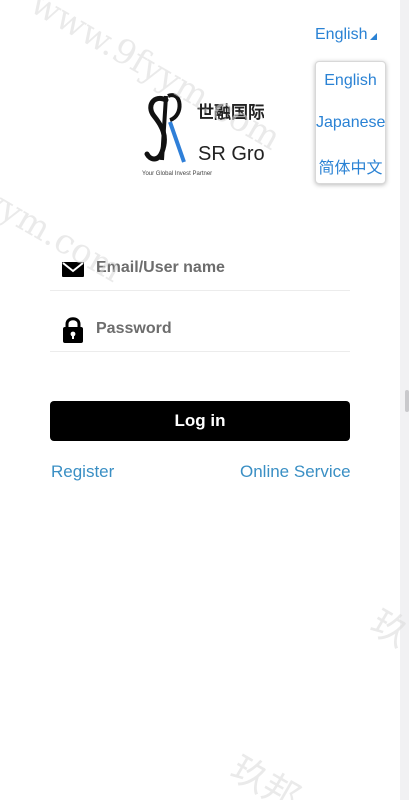  I want to click on envelope-icon, so click(73, 269).